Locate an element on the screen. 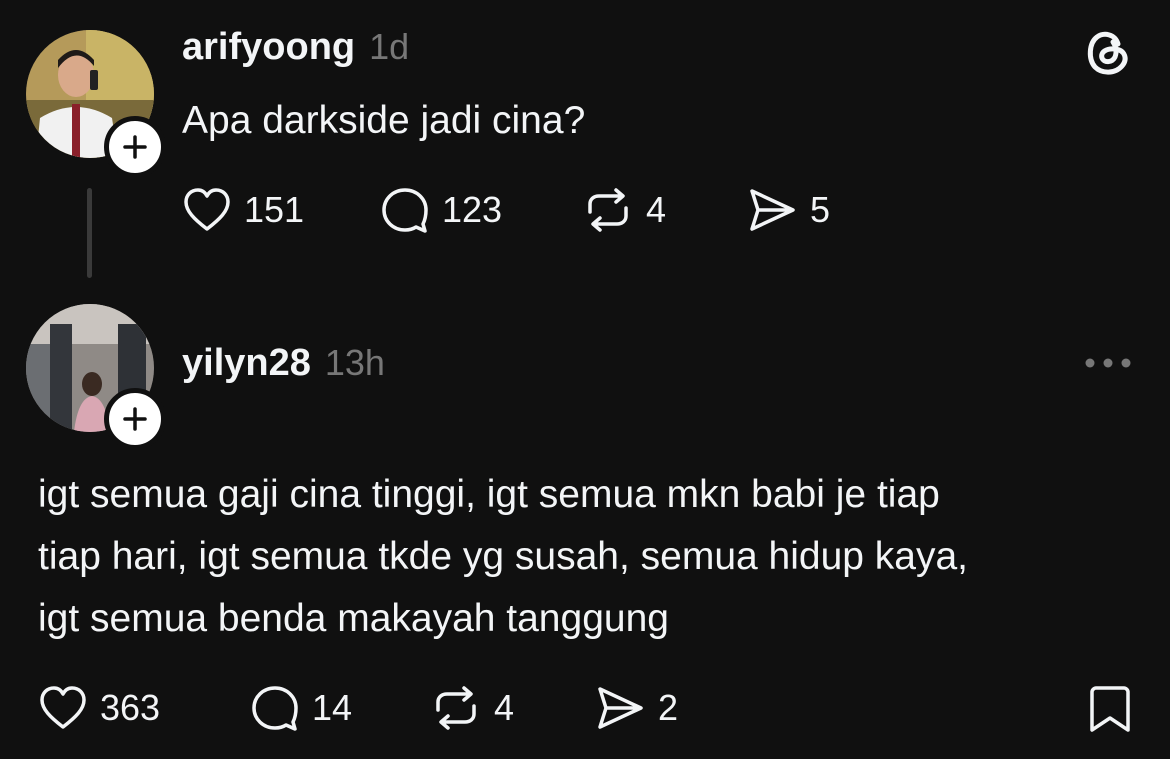  post2-like-count: 363 is located at coordinates (130, 707).